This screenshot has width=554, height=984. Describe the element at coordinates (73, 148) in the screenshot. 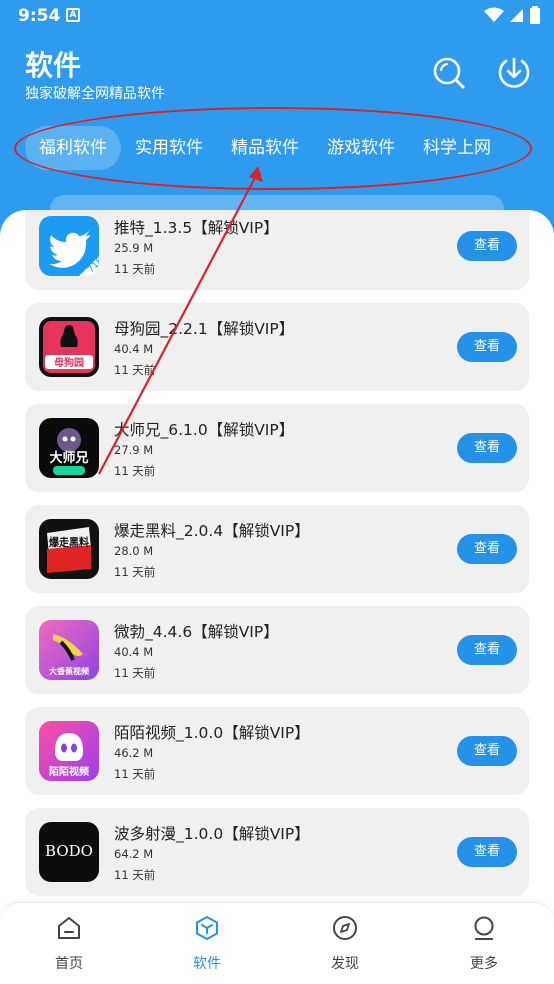

I see `tab-fuli: 福利软件` at that location.